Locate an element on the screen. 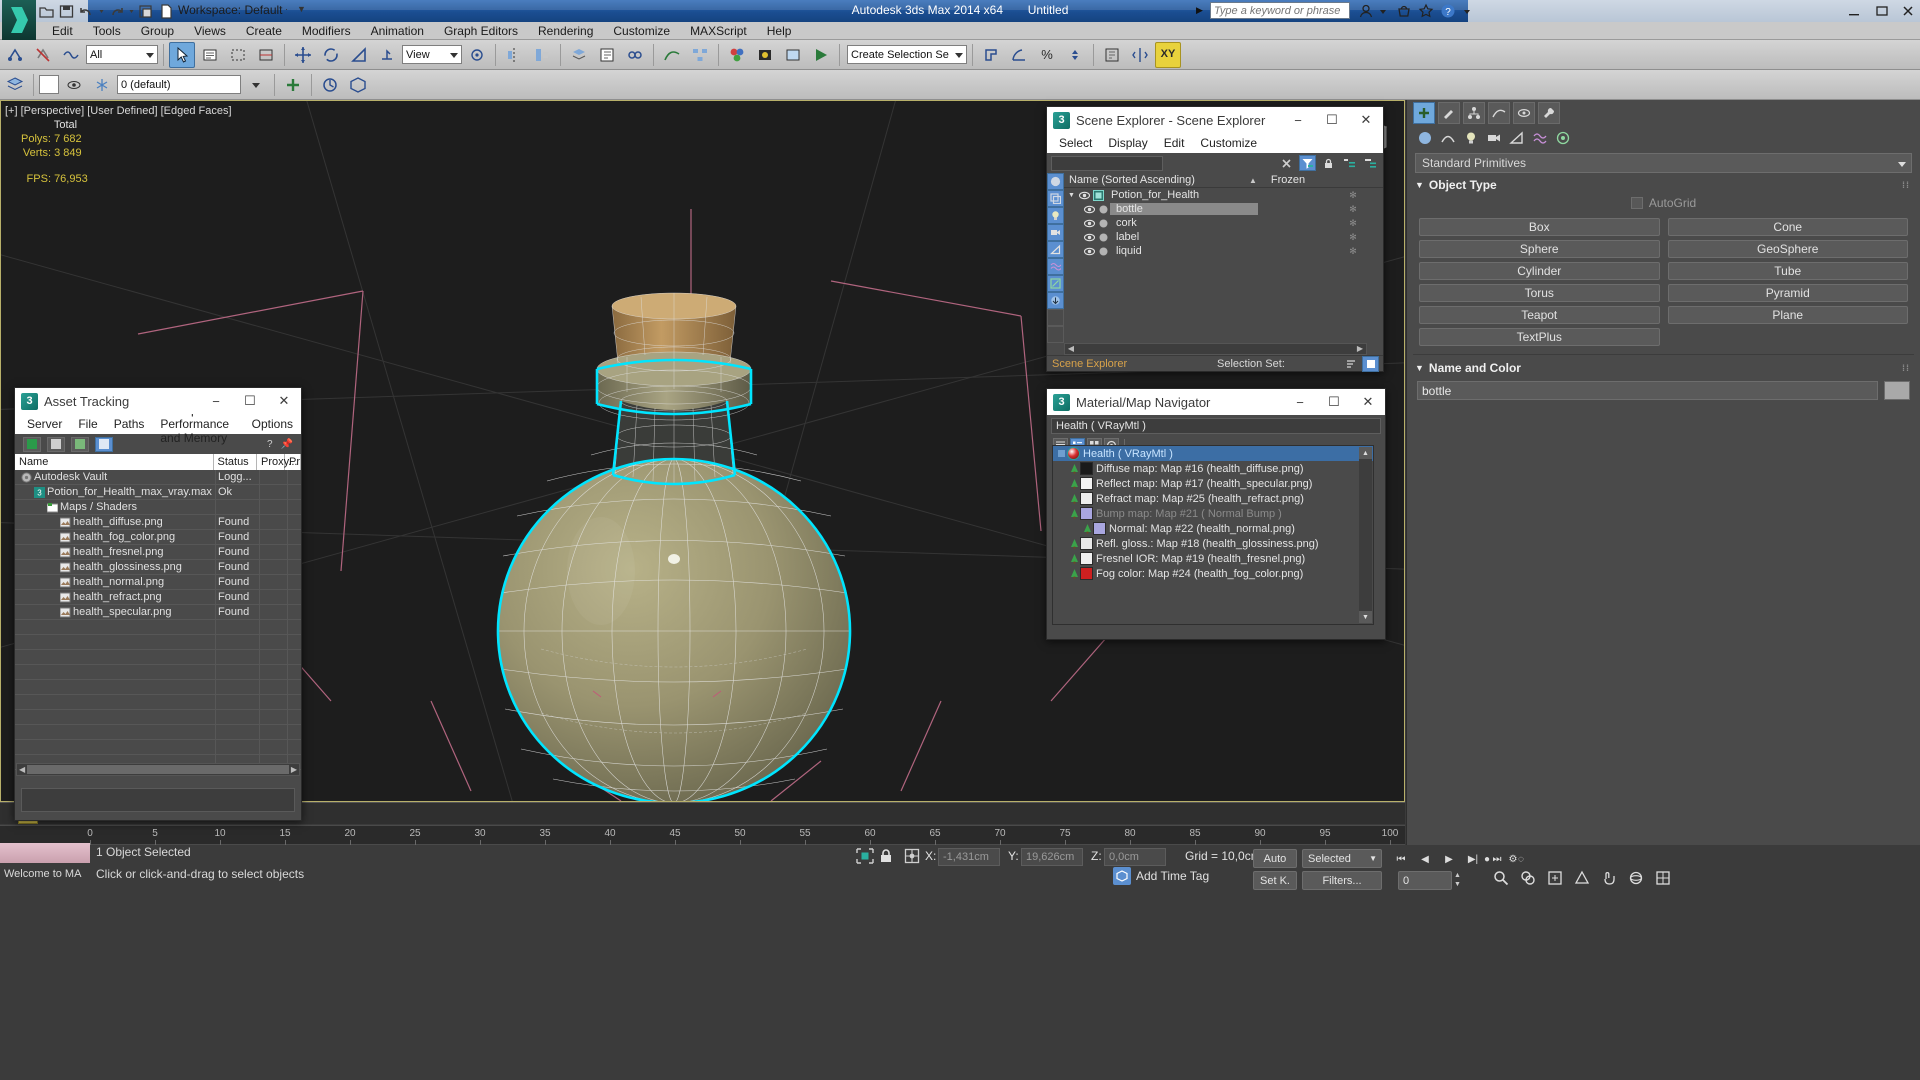 This screenshot has width=1920, height=1080. asset-close-button: ✕ is located at coordinates (284, 401).